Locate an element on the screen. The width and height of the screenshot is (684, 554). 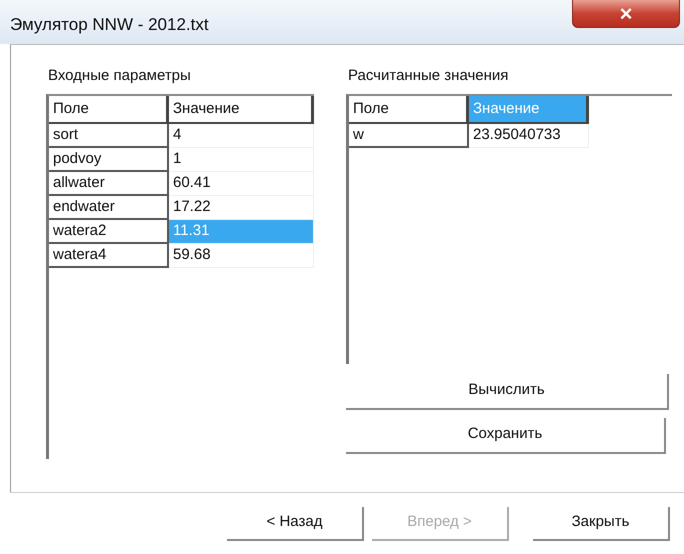
value-cell: 60.41 is located at coordinates (241, 184).